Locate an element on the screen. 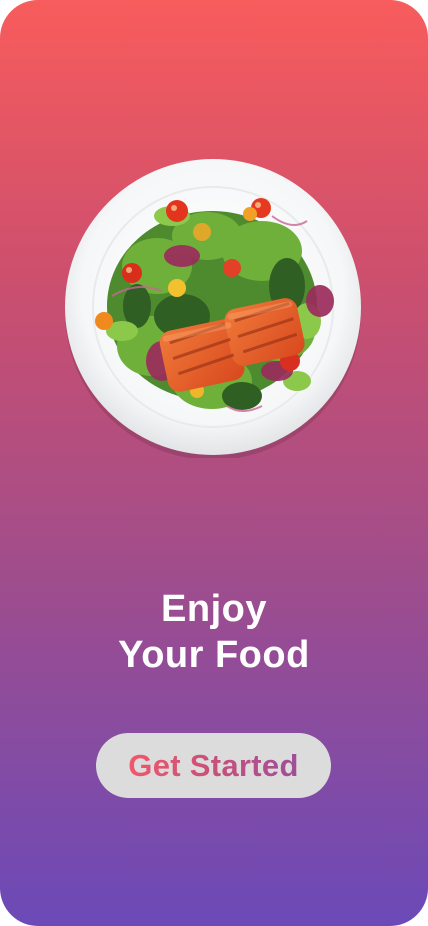 The width and height of the screenshot is (428, 926). get-started-button: Get Started is located at coordinates (213, 765).